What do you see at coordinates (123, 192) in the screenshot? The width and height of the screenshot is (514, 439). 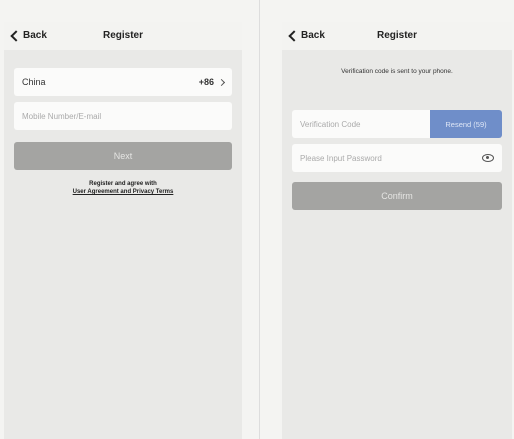 I see `agreement-links: User Agreement and Privacy Terms` at bounding box center [123, 192].